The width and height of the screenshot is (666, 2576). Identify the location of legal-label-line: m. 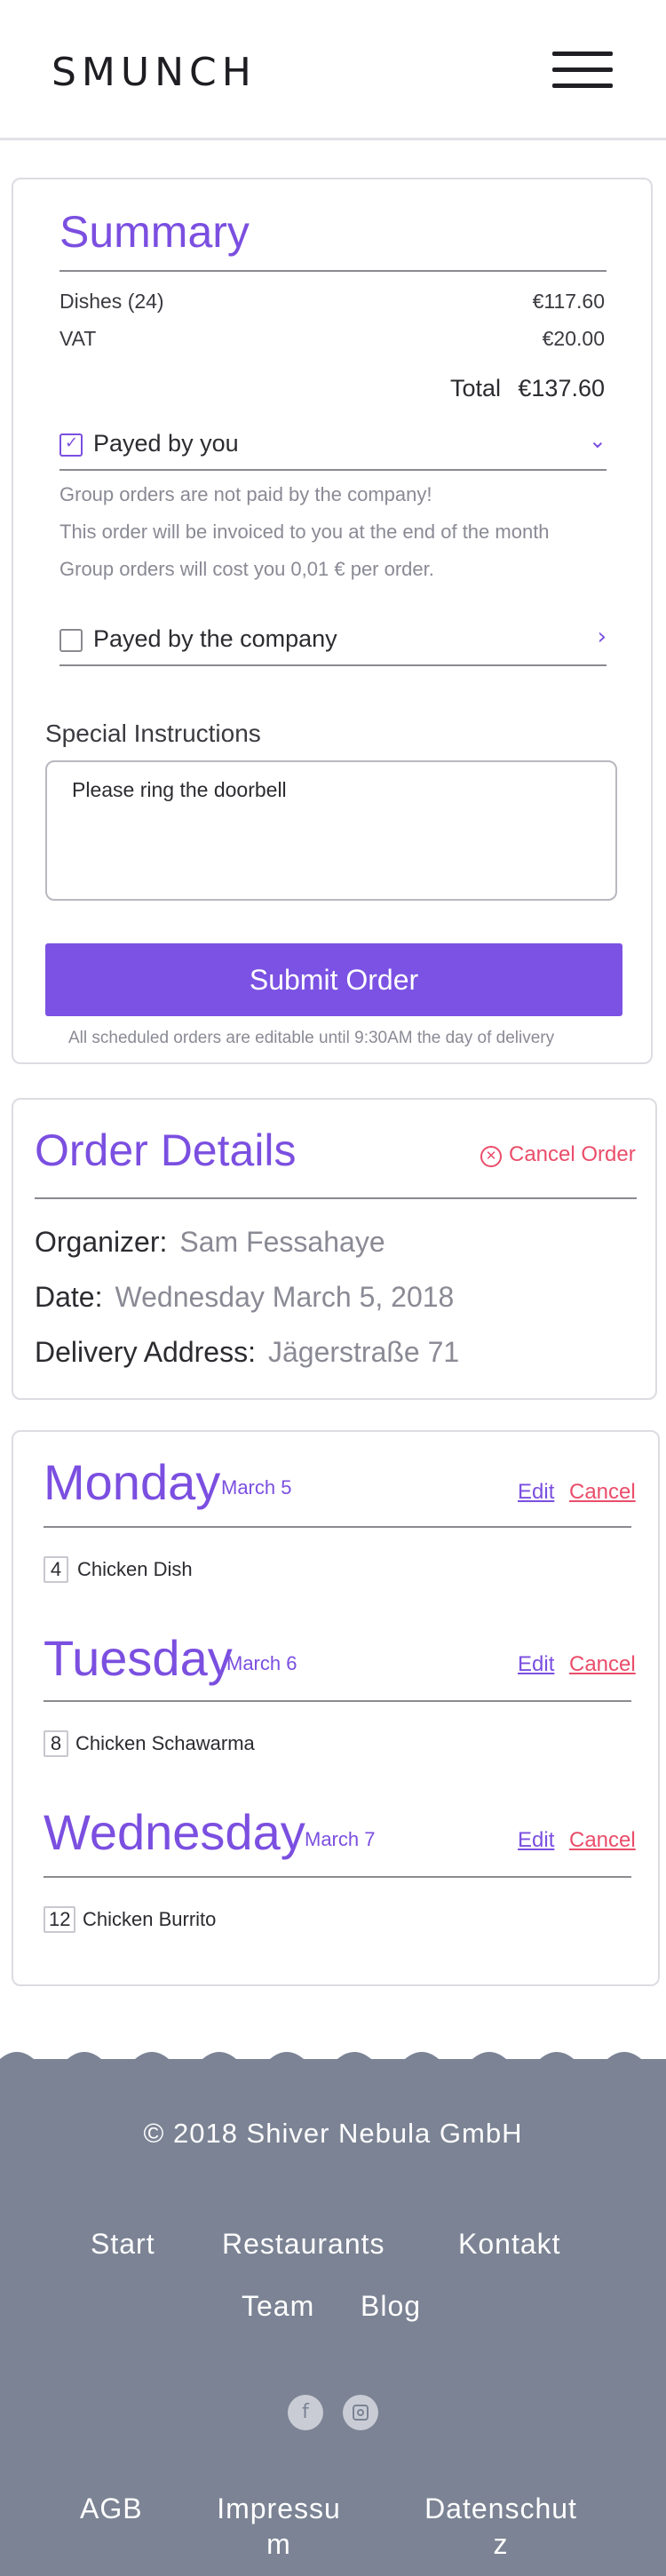
(279, 2544).